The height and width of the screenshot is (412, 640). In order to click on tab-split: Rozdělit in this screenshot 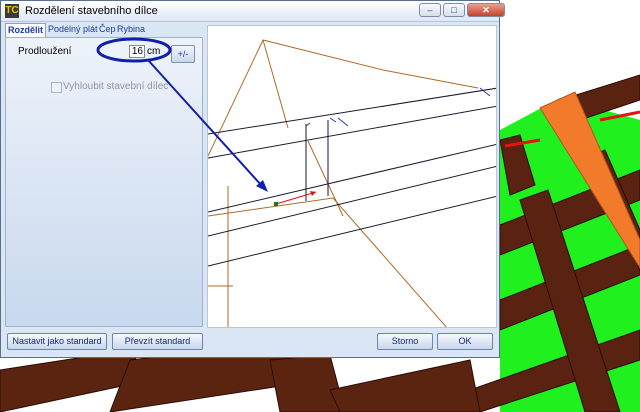, I will do `click(25, 30)`.